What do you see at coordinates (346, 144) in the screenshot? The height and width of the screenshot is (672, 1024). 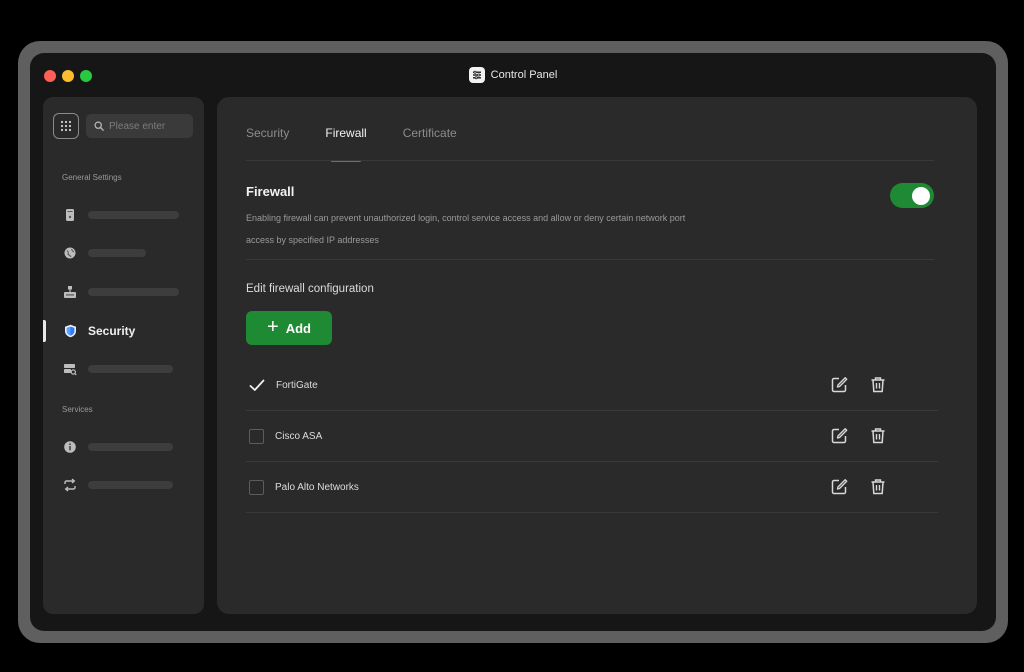 I see `tab-firewall: Firewall` at bounding box center [346, 144].